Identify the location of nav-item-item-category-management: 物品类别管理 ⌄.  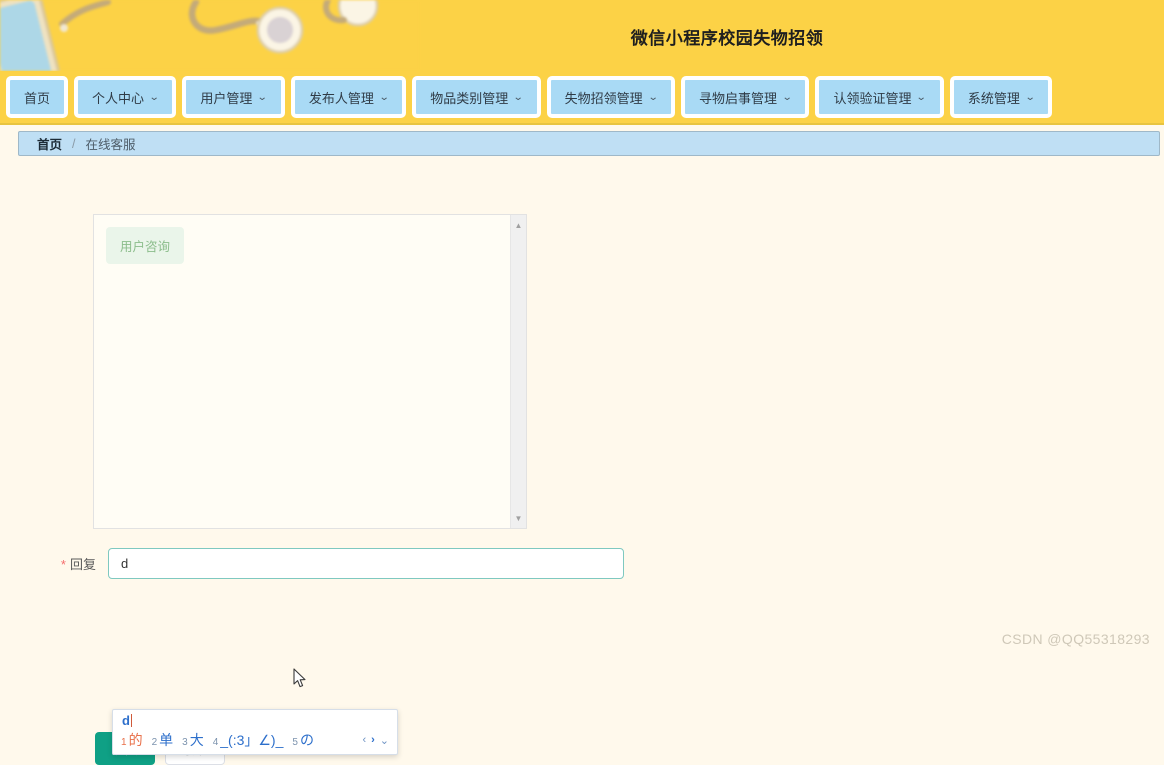
(476, 97).